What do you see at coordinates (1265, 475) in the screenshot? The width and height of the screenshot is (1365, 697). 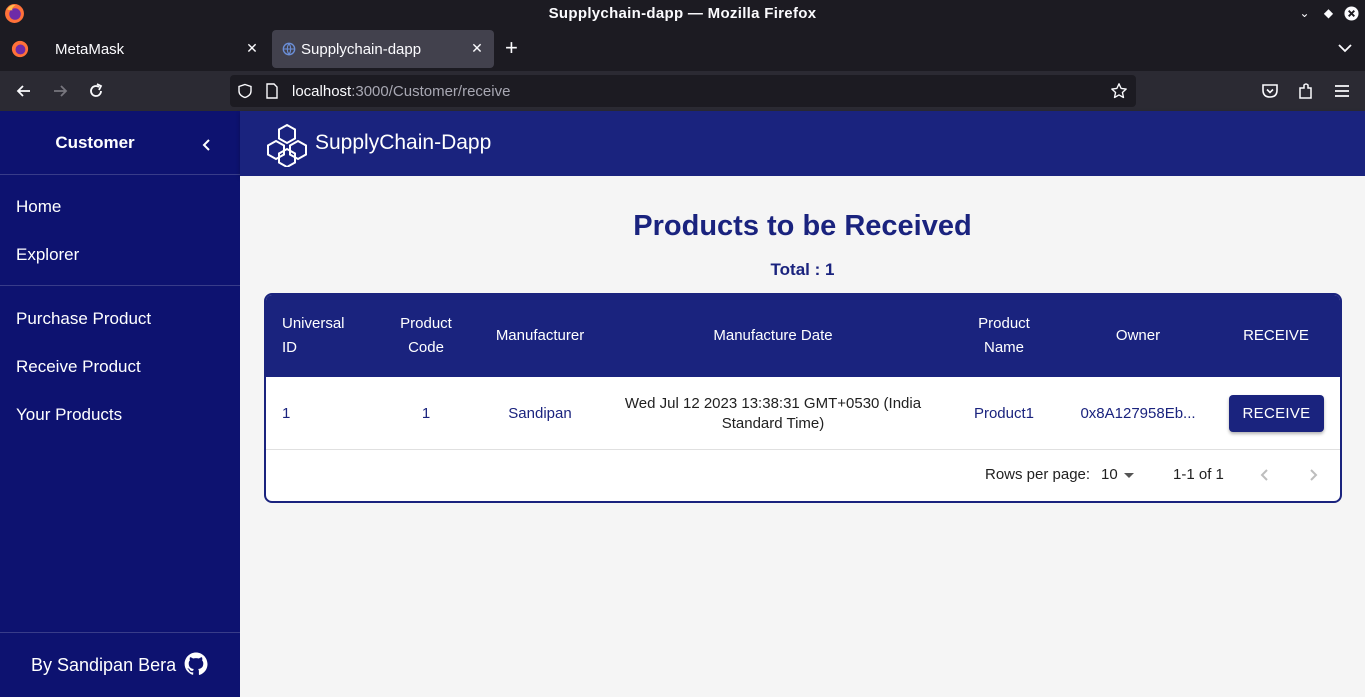 I see `previous-page-icon` at bounding box center [1265, 475].